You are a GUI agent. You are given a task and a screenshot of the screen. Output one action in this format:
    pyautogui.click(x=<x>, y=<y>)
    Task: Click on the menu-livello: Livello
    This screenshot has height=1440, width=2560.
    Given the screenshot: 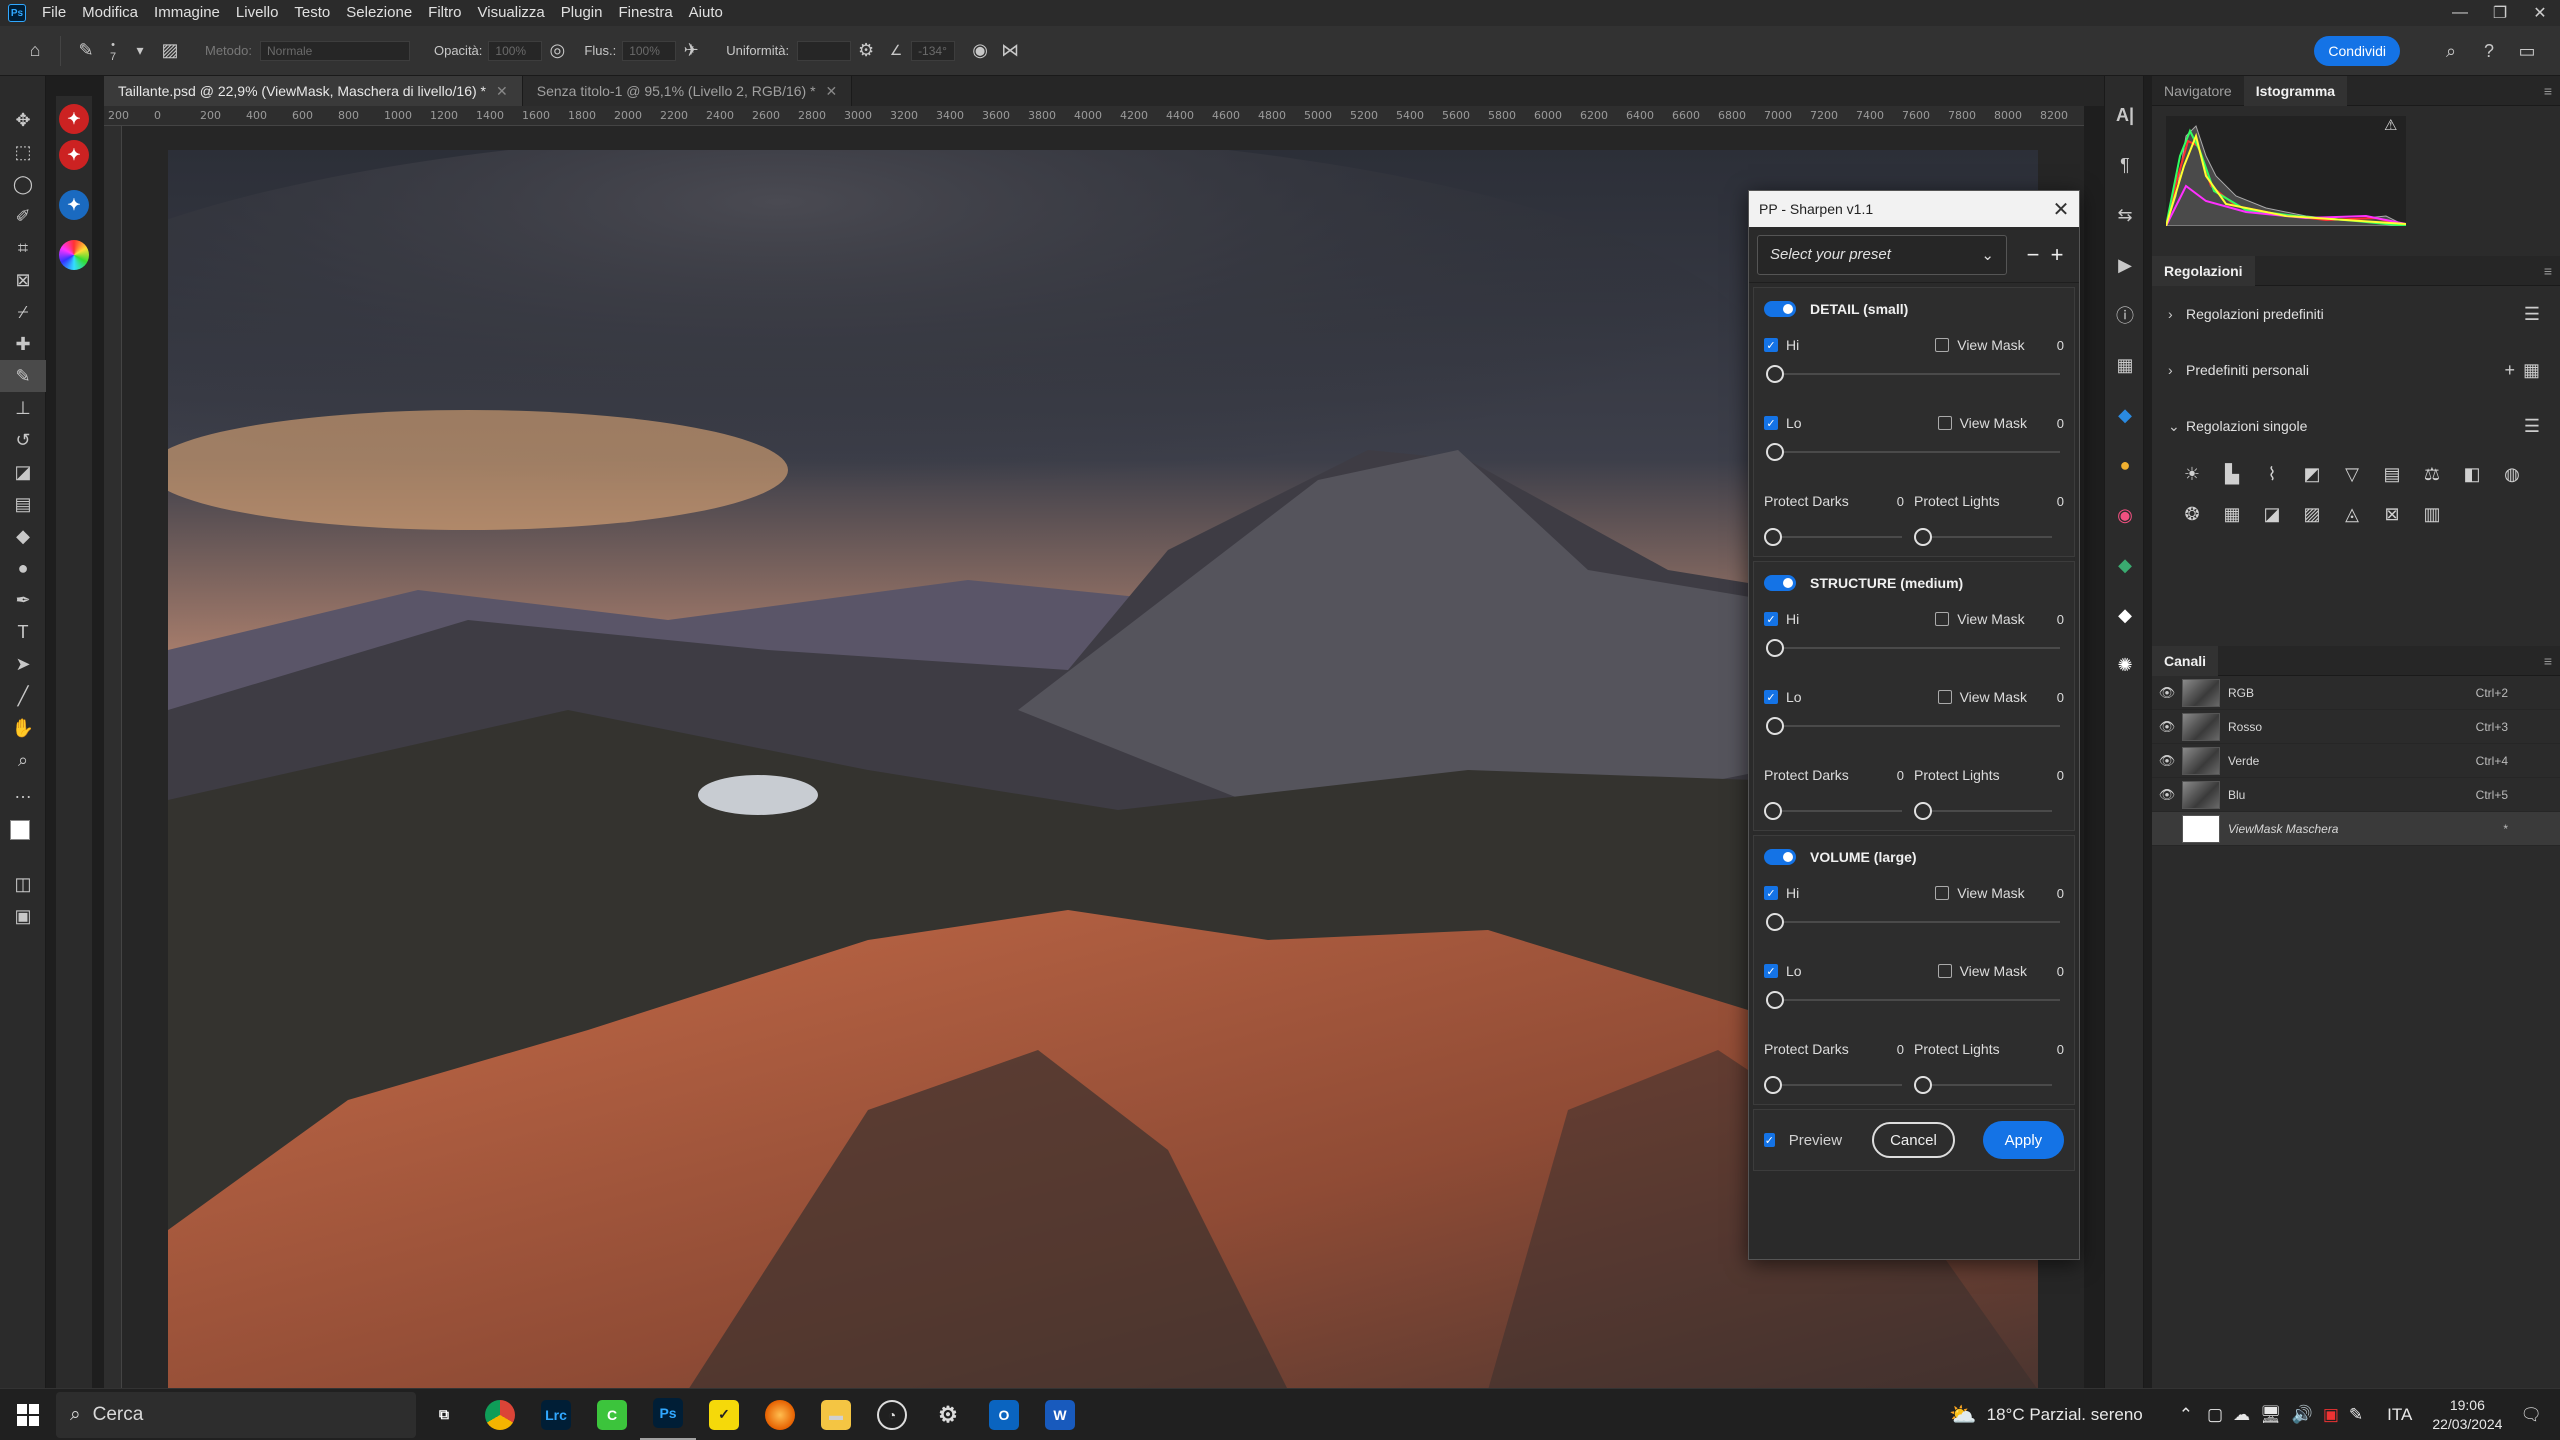 What is the action you would take?
    pyautogui.click(x=257, y=13)
    